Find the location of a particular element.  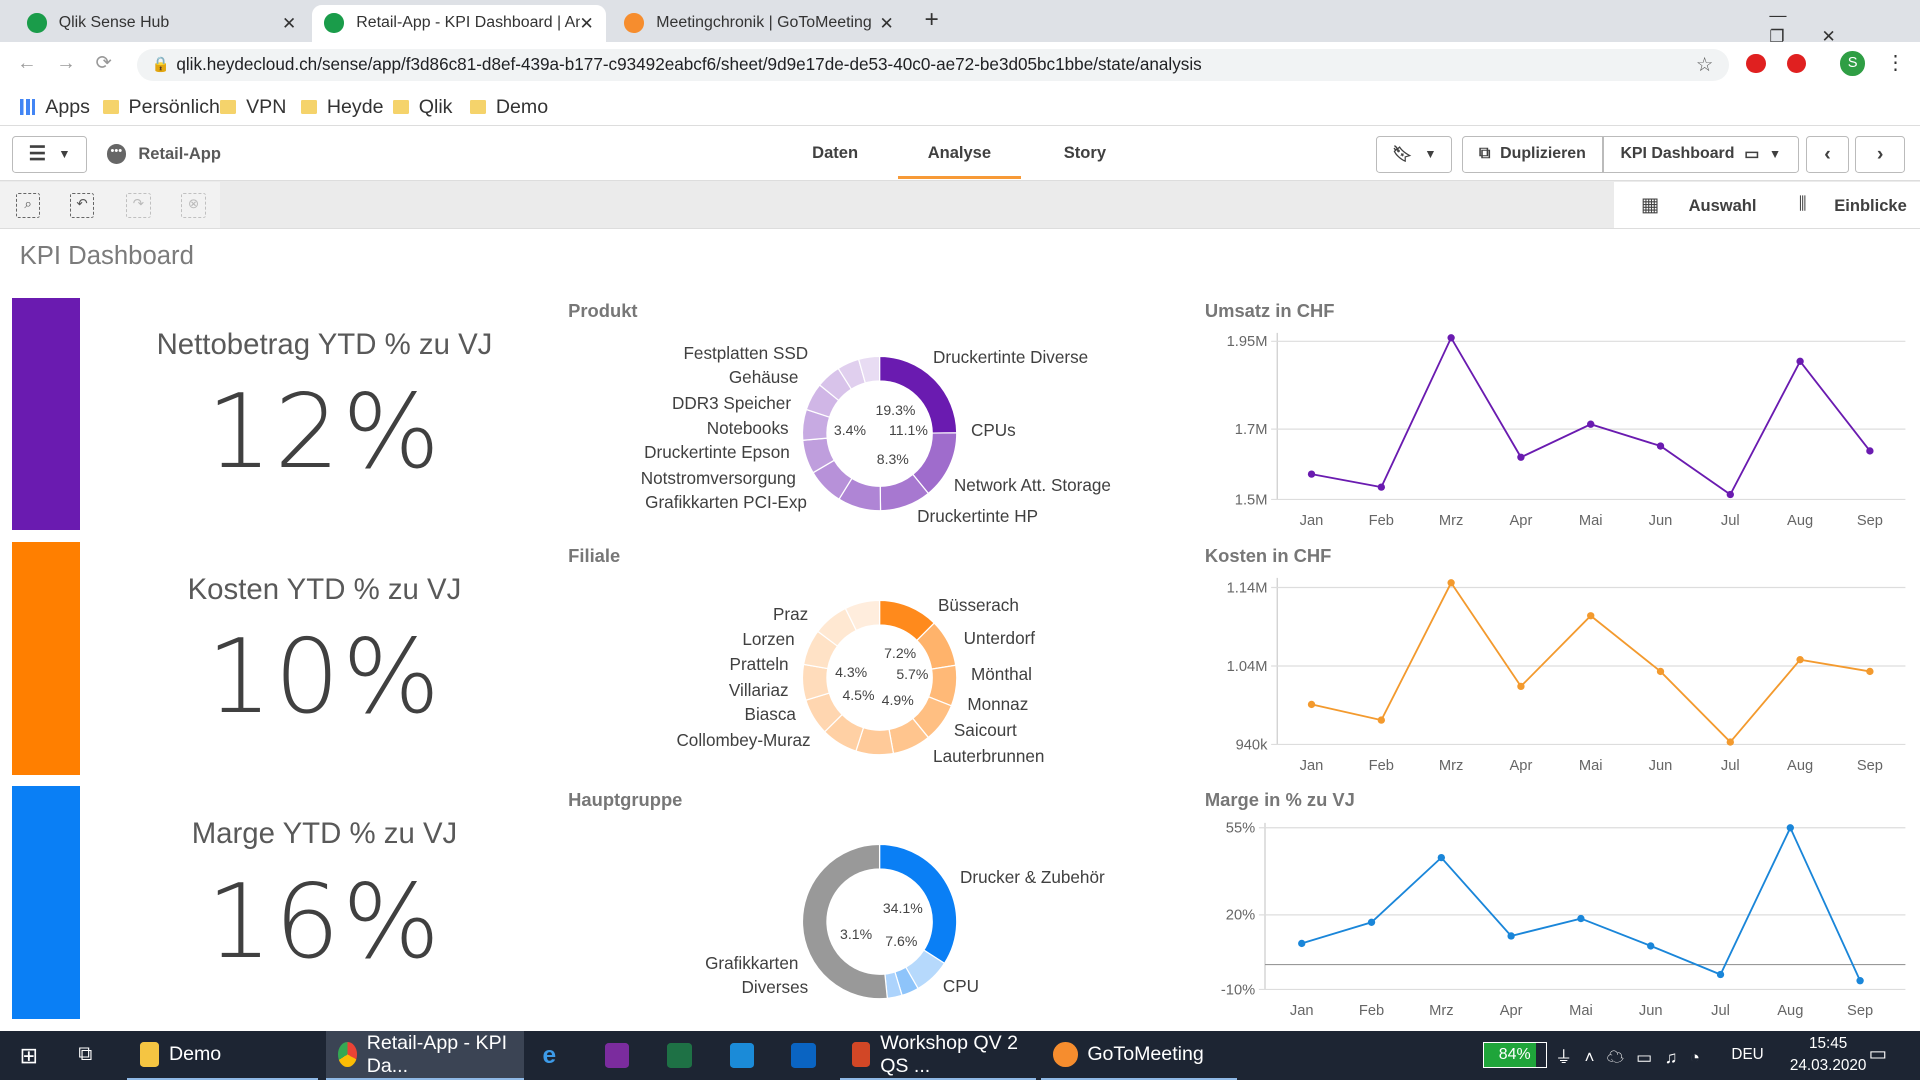

tray-icons: ⏚˄☁▭♫◔ is located at coordinates (1633, 1055).